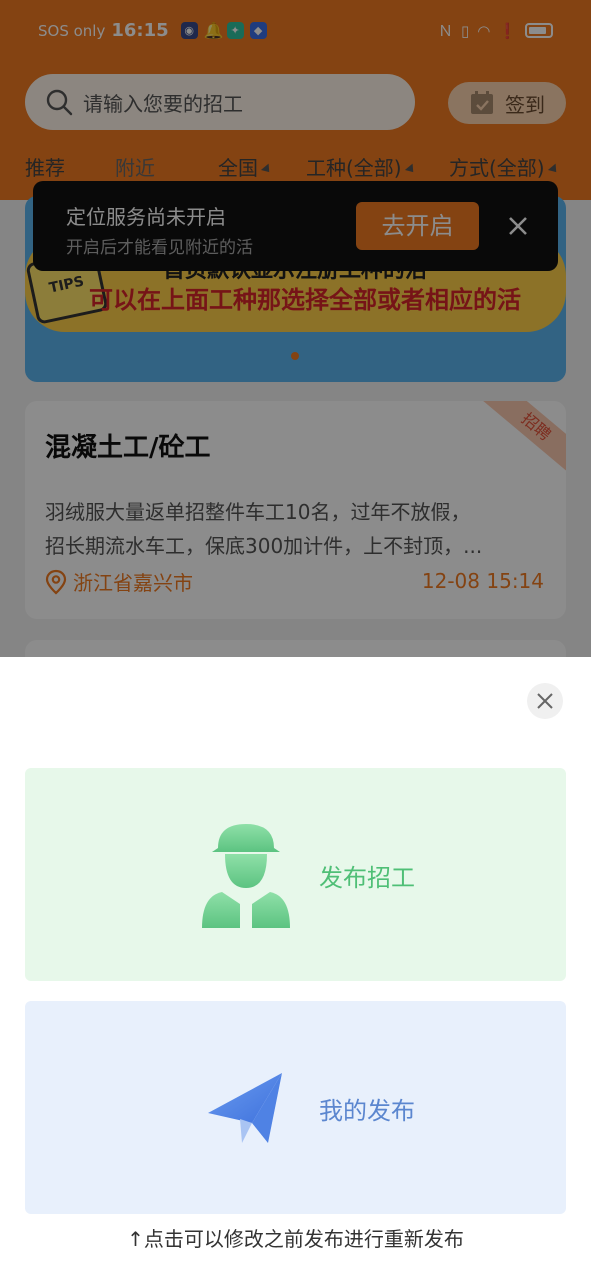 This screenshot has width=591, height=1280. What do you see at coordinates (367, 1111) in the screenshot?
I see `my-posts-label: 我的发布` at bounding box center [367, 1111].